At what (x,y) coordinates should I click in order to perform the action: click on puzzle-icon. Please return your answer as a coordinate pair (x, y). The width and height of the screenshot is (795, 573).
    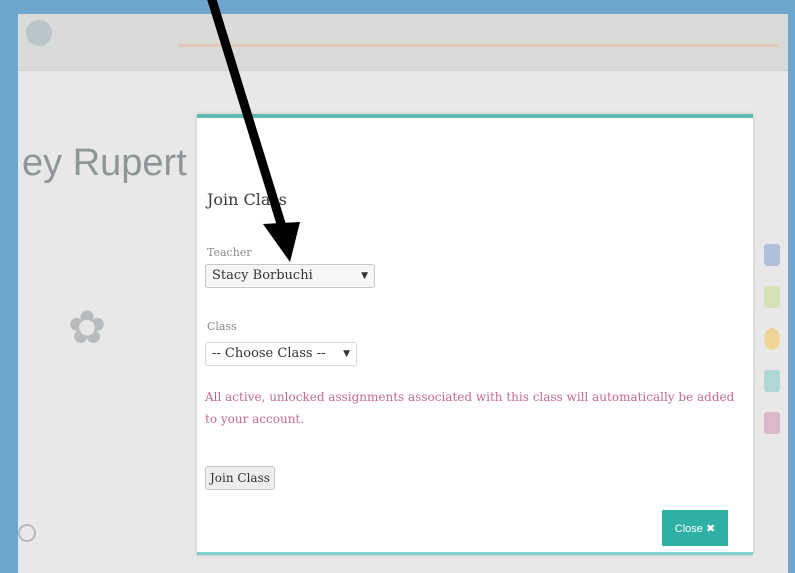
    Looking at the image, I should click on (772, 297).